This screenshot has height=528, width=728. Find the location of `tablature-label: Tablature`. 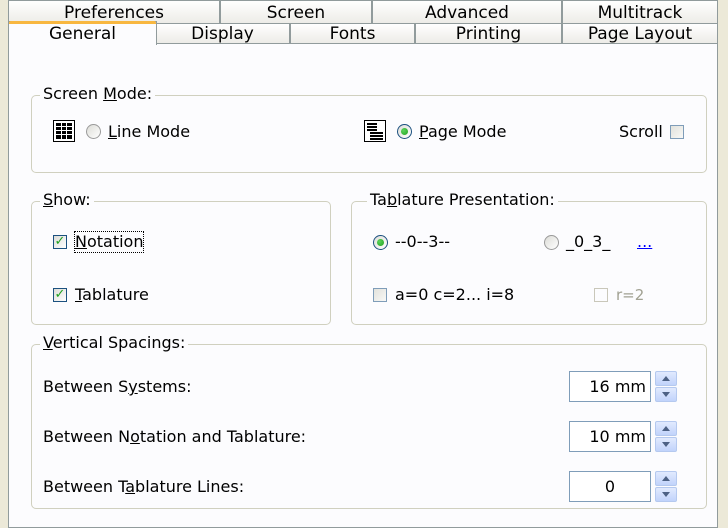

tablature-label: Tablature is located at coordinates (112, 295).